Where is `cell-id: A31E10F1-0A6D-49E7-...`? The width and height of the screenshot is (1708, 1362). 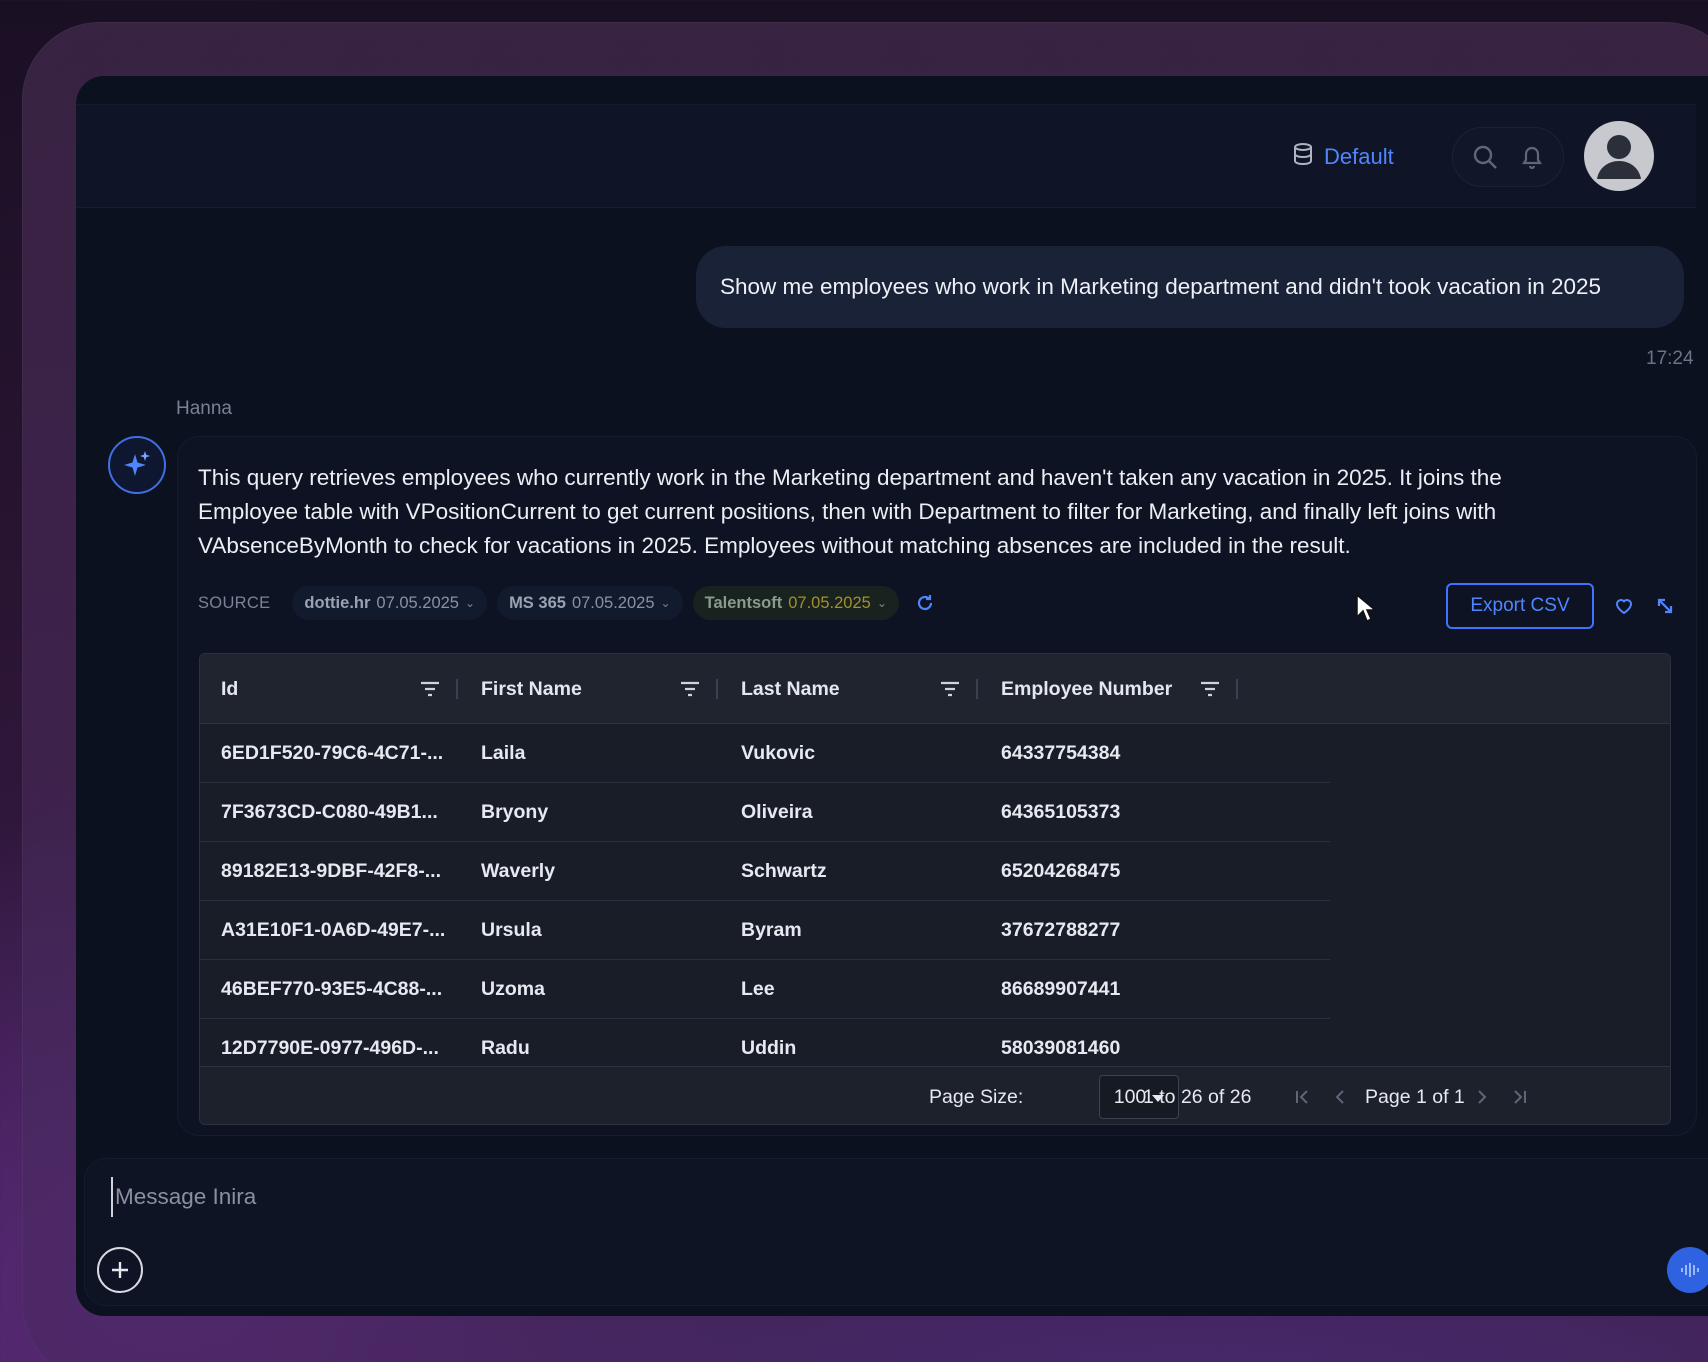
cell-id: A31E10F1-0A6D-49E7-... is located at coordinates (333, 930).